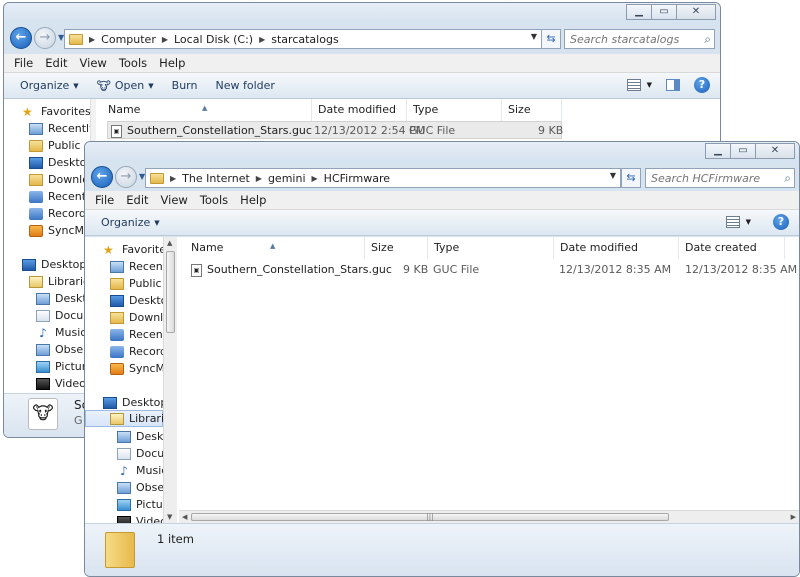  I want to click on scrollbar-thumb: |||, so click(430, 517).